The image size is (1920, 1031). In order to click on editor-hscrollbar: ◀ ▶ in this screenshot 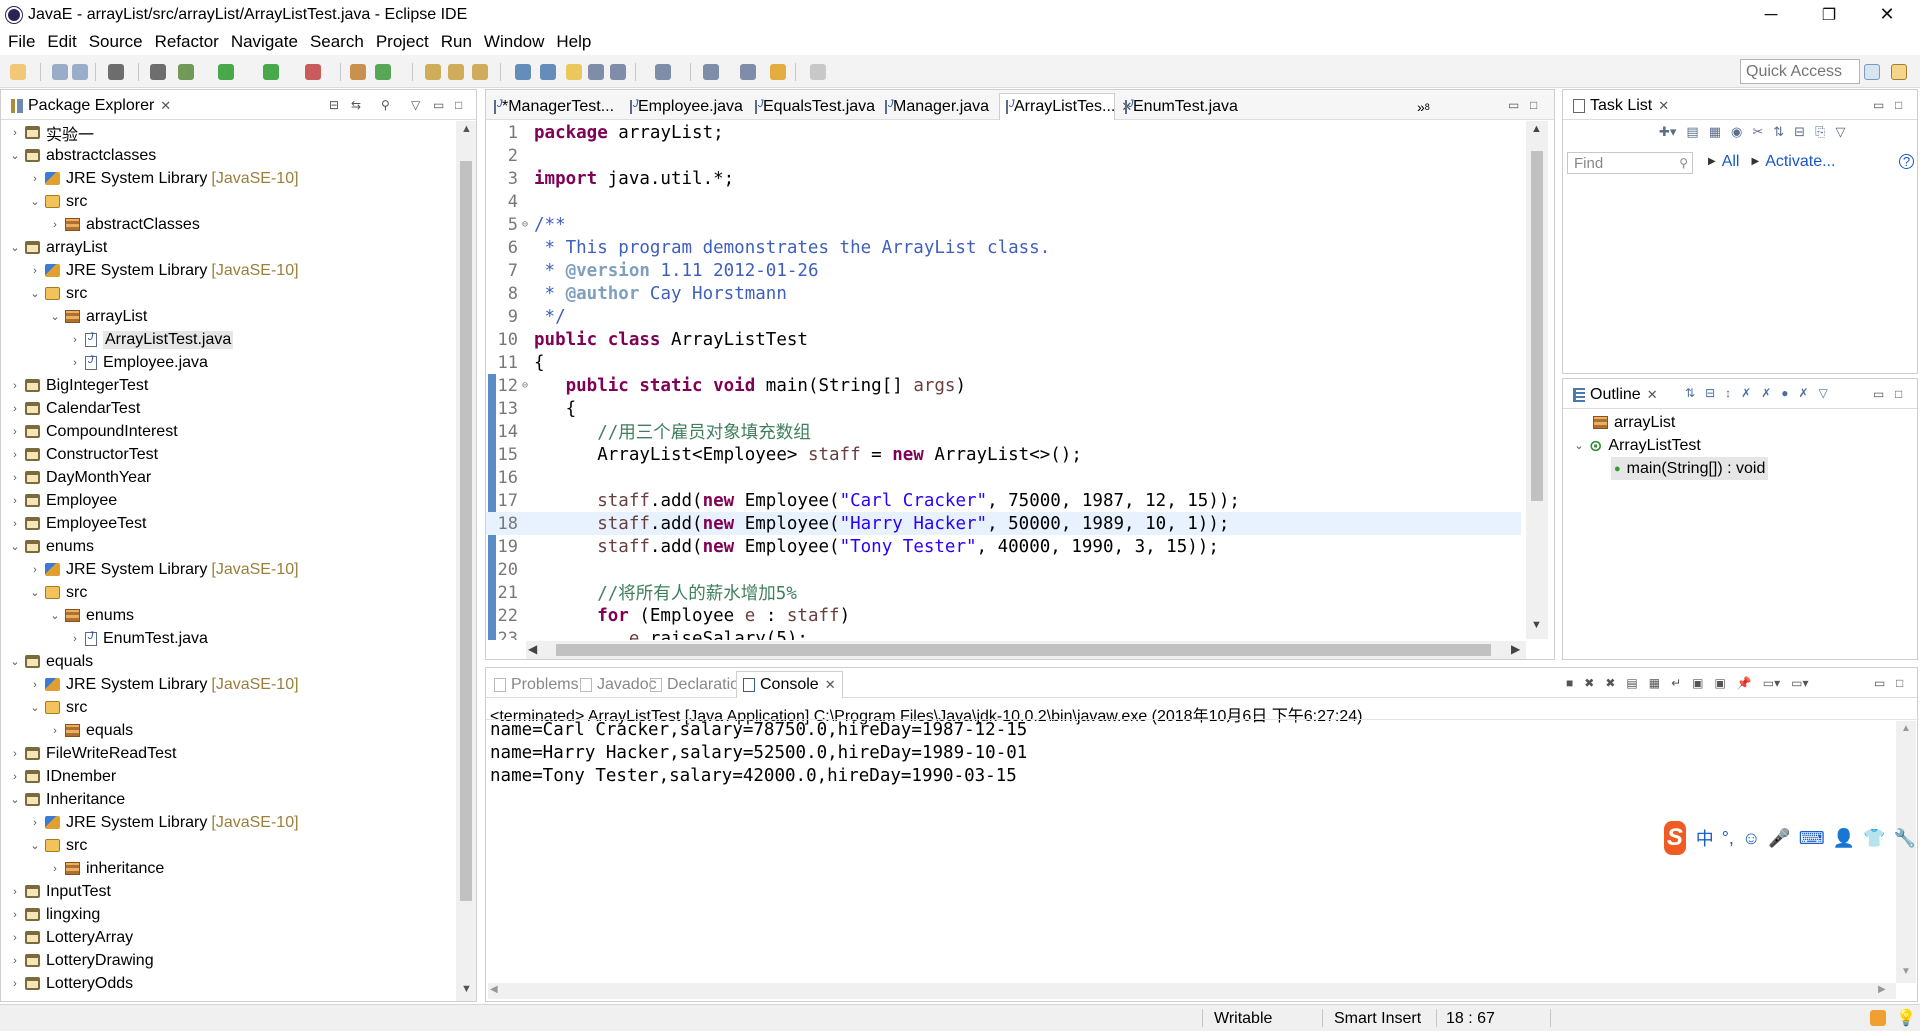, I will do `click(1026, 650)`.